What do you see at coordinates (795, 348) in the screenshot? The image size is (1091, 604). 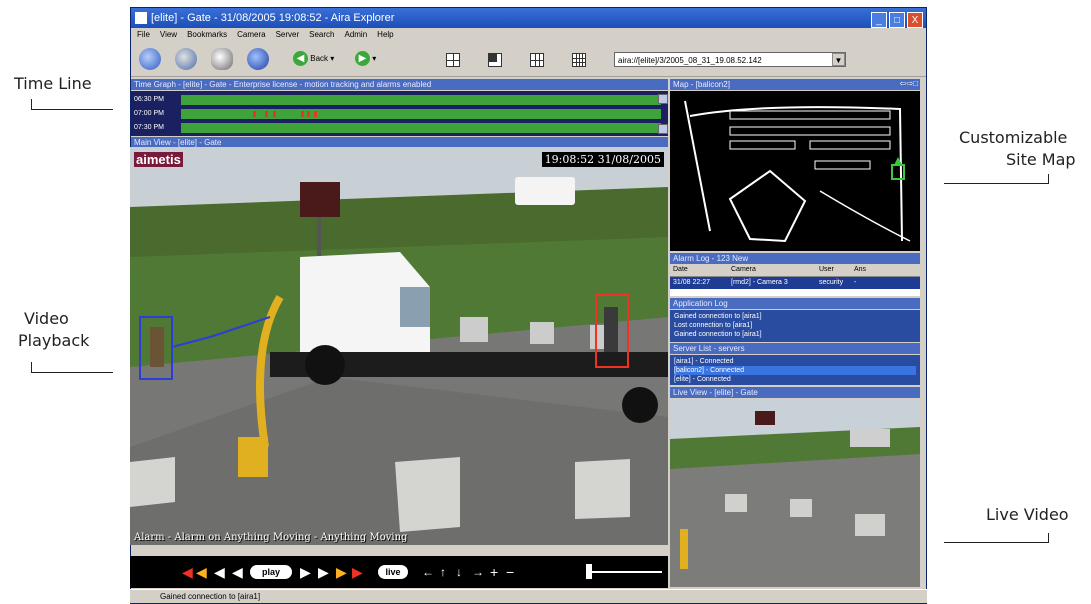 I see `server-list-header: Server List - servers` at bounding box center [795, 348].